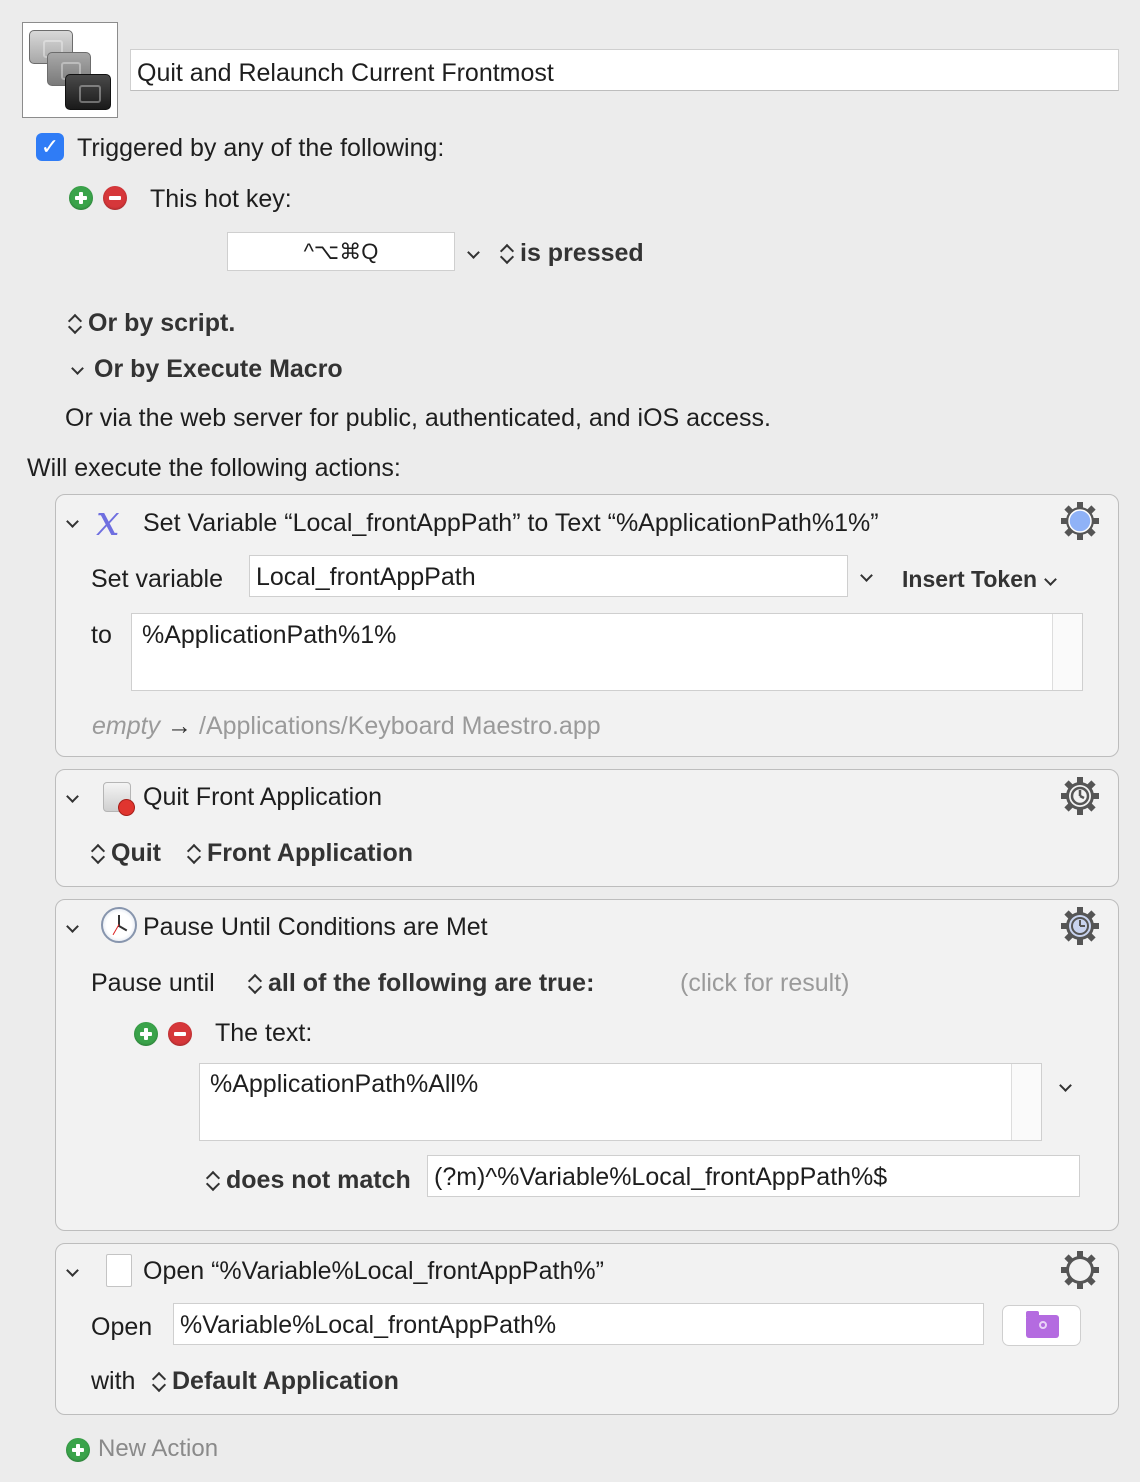 This screenshot has width=1140, height=1482. What do you see at coordinates (572, 253) in the screenshot?
I see `hotkey-state-popup: is pressed` at bounding box center [572, 253].